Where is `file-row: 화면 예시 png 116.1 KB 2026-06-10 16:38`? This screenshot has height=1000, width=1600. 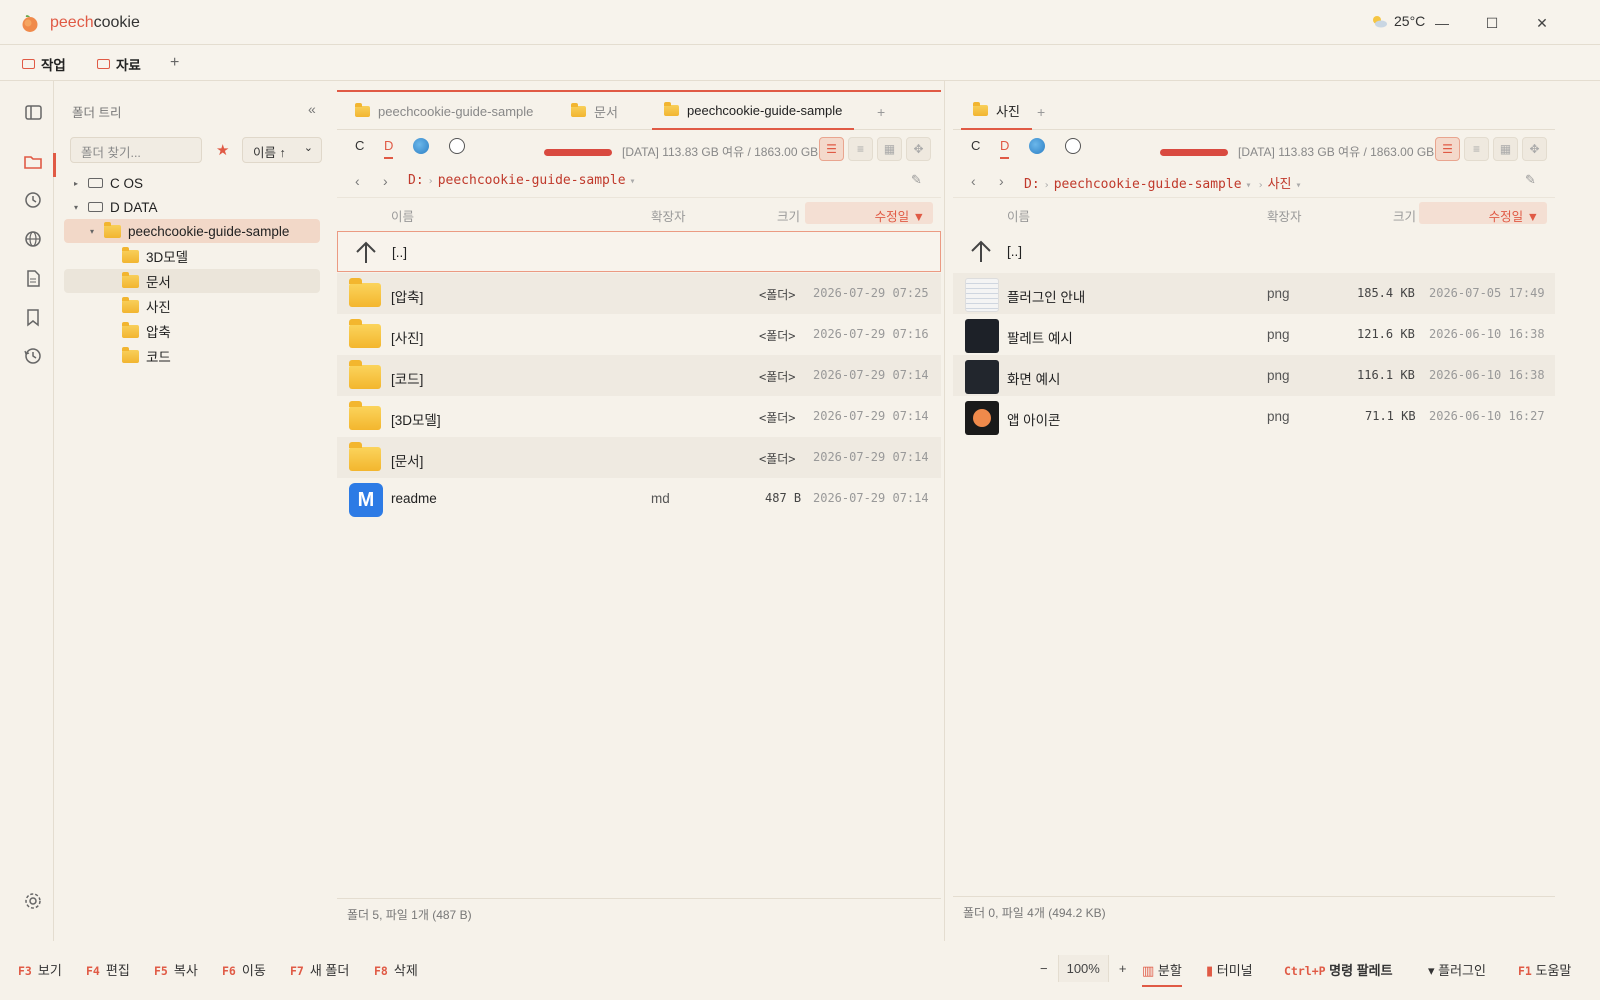
file-row: 화면 예시 png 116.1 KB 2026-06-10 16:38 is located at coordinates (1254, 375).